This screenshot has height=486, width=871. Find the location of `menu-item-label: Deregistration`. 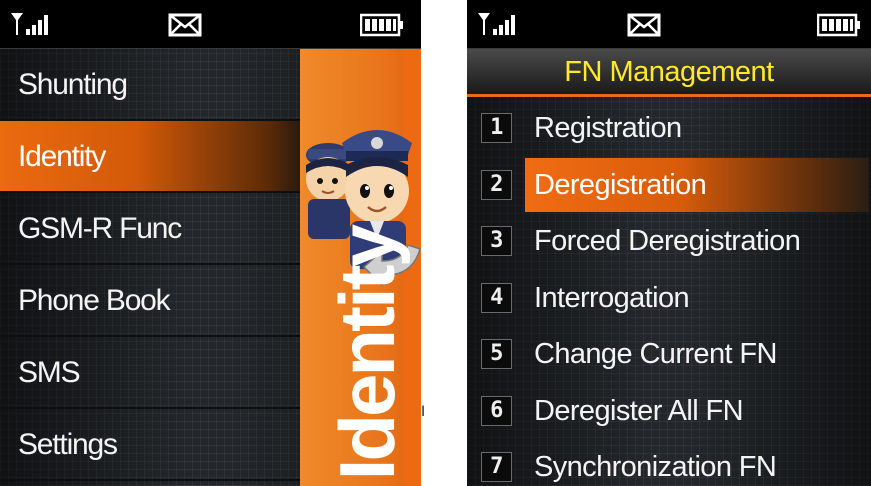

menu-item-label: Deregistration is located at coordinates (620, 184).